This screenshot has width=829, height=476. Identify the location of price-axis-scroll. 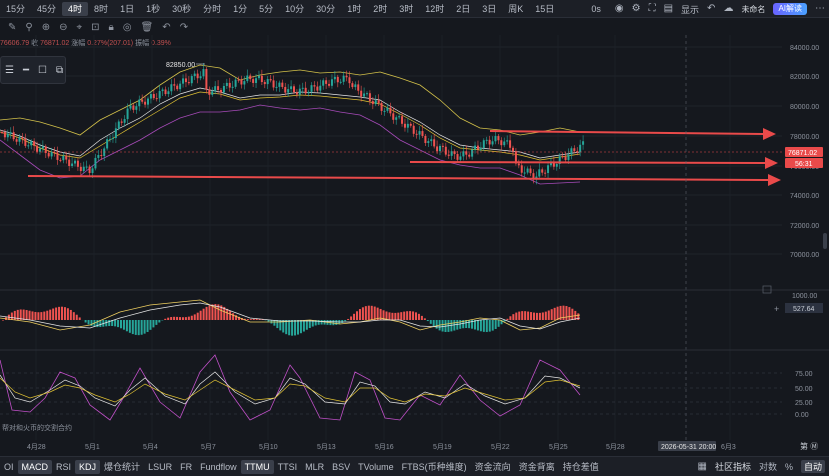
(825, 241).